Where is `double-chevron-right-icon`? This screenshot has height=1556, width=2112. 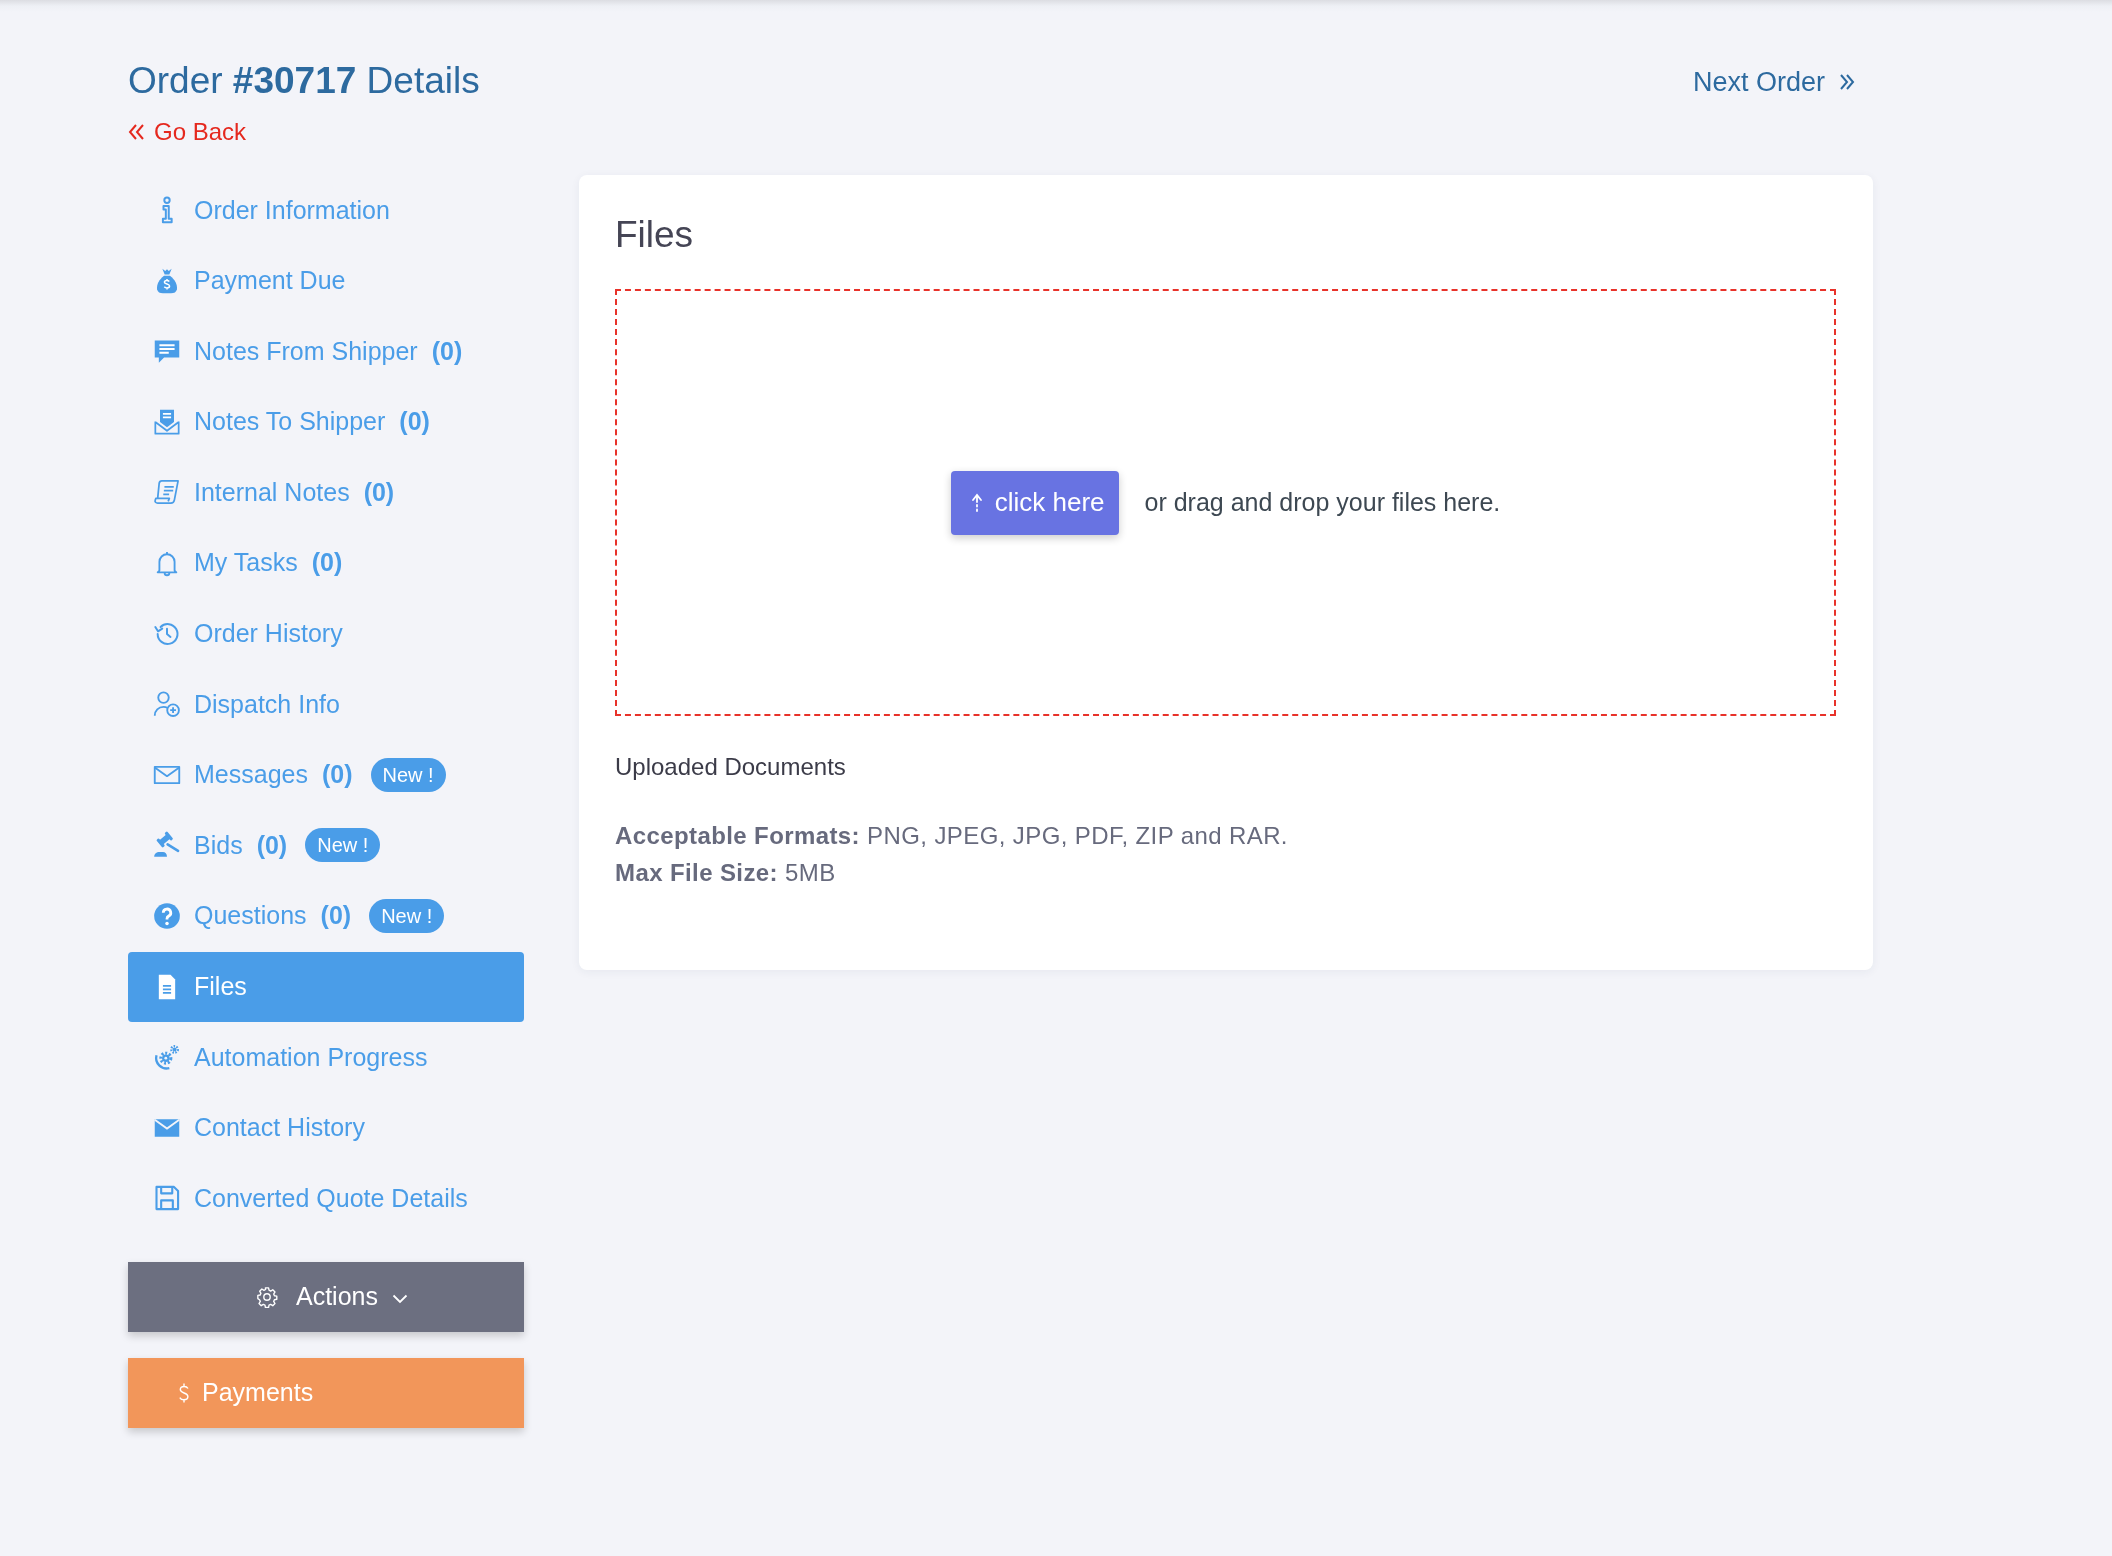
double-chevron-right-icon is located at coordinates (1847, 82).